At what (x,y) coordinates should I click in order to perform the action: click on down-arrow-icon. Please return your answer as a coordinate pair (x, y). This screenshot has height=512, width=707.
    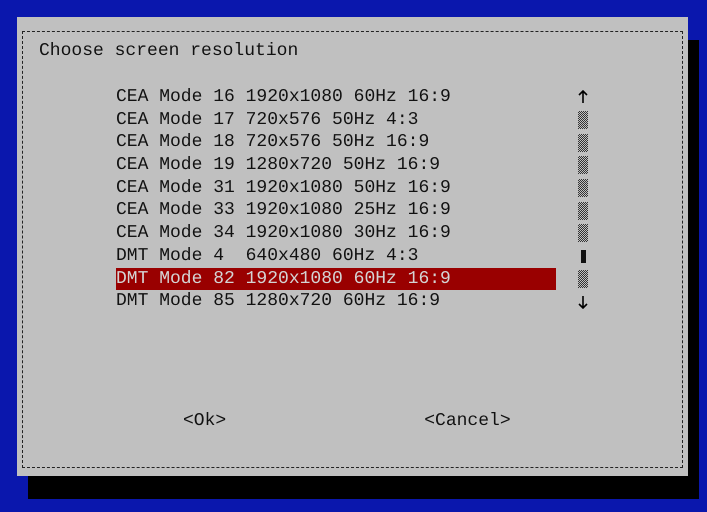
    Looking at the image, I should click on (583, 301).